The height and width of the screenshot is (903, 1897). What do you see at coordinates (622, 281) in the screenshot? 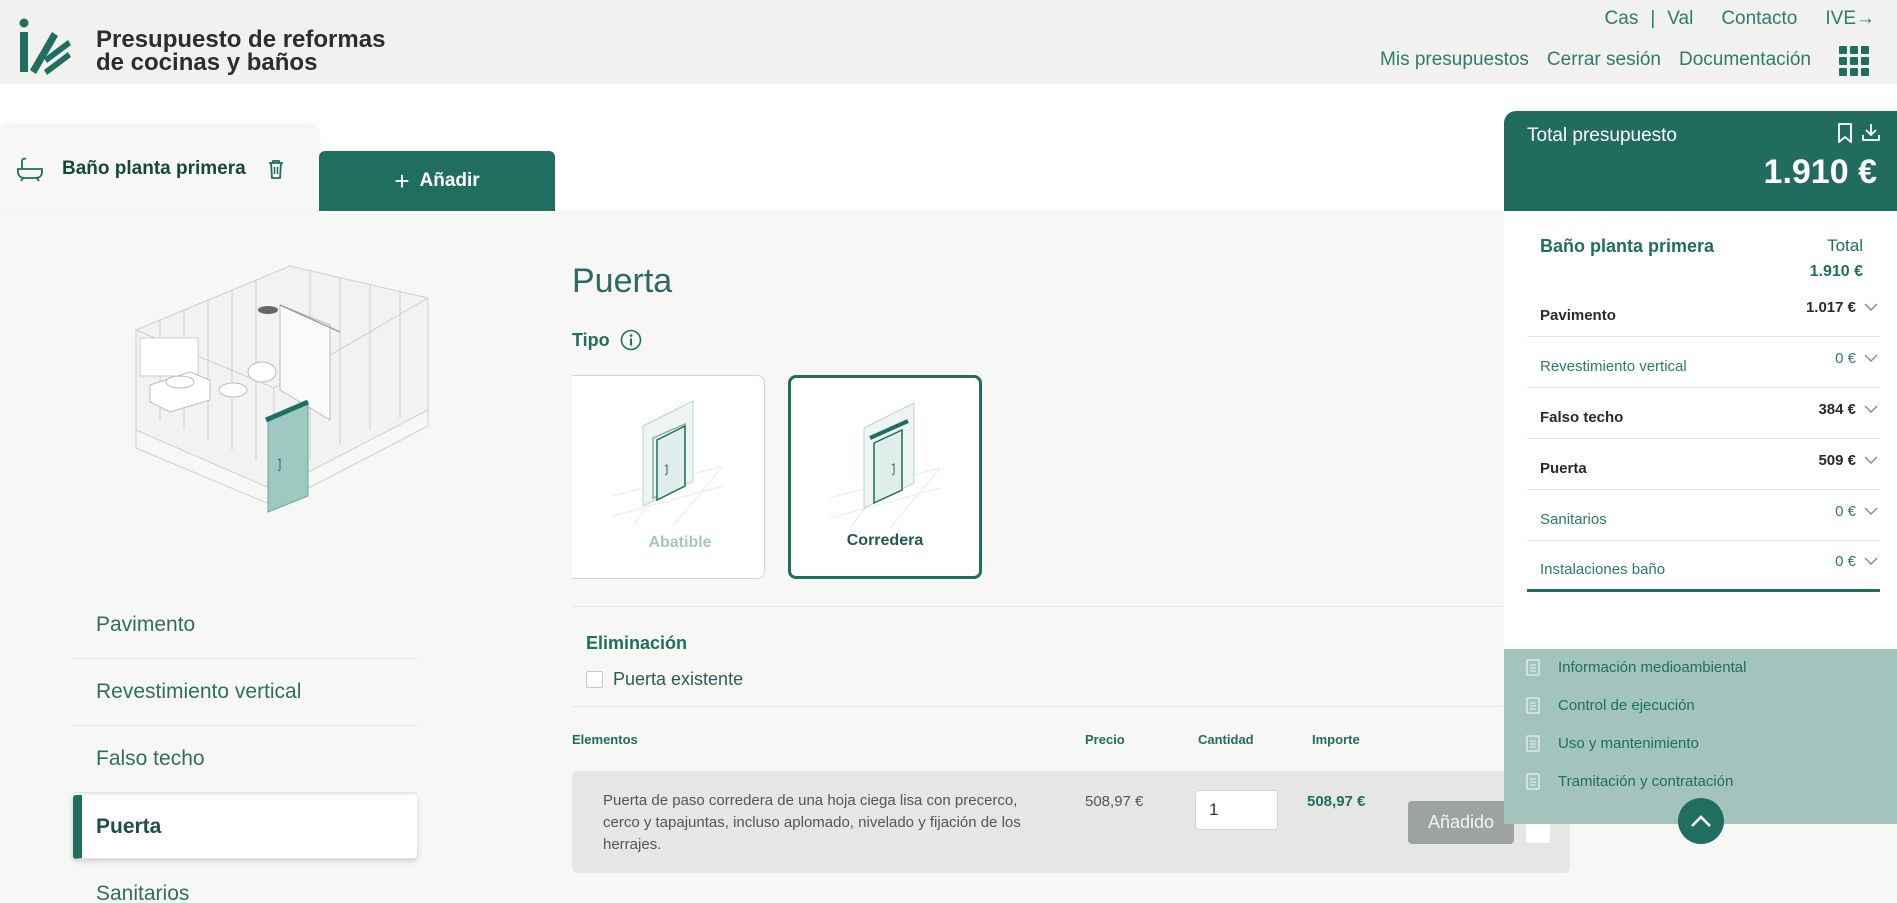
I see `section-title: Puerta` at bounding box center [622, 281].